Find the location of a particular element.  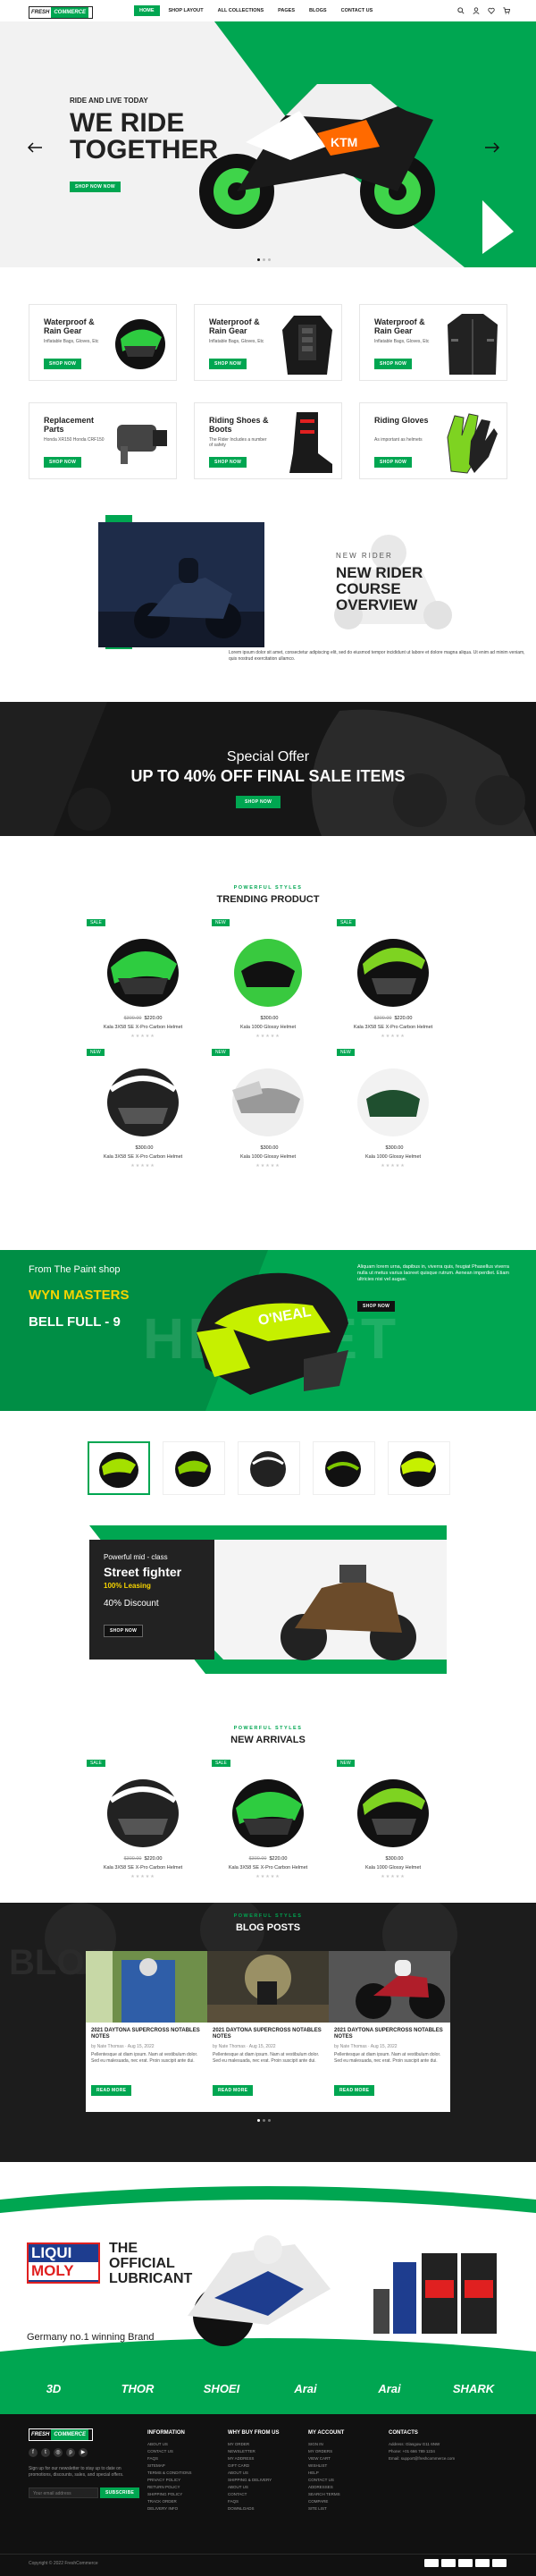

footer-link: GIFT CARD is located at coordinates (250, 2466).